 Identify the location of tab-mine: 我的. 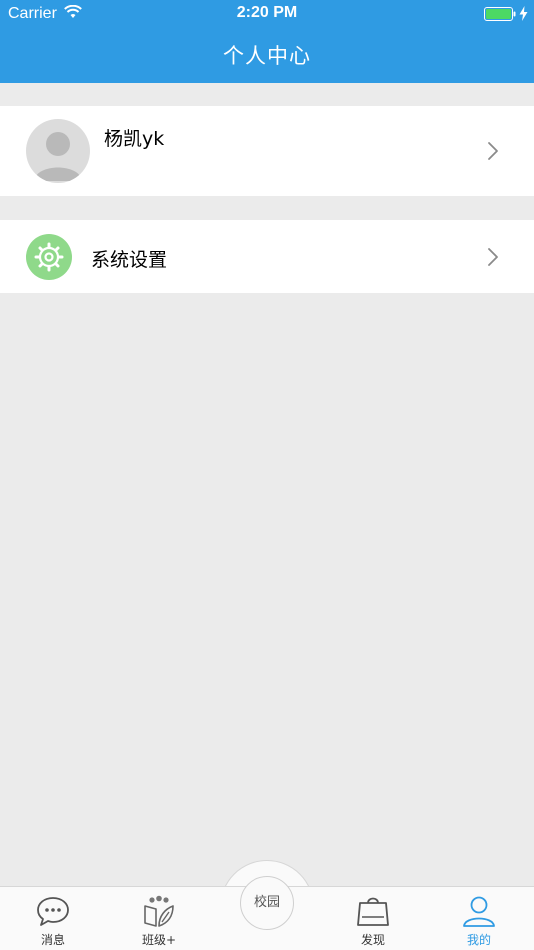
(479, 918).